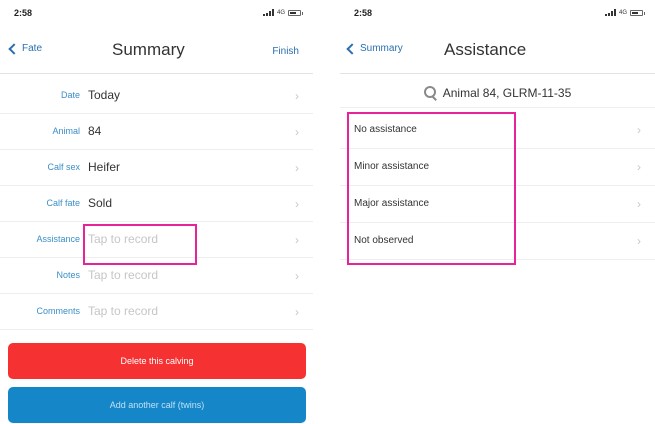  Describe the element at coordinates (104, 95) in the screenshot. I see `row-value: Today` at that location.